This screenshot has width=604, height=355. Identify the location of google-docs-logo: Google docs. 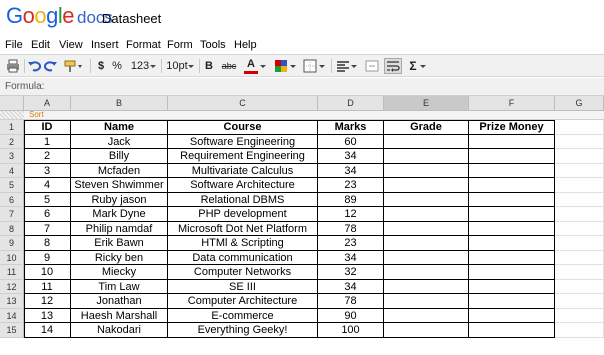
(59, 16).